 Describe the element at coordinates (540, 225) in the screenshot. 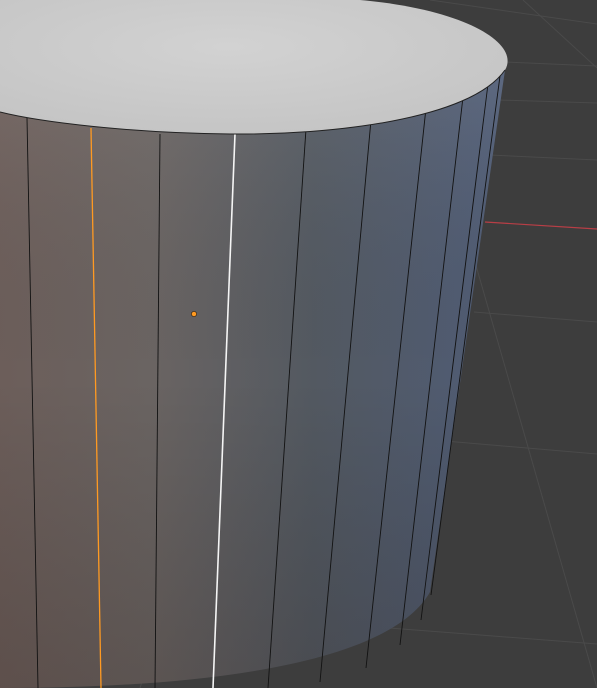

I see `x-axis-line` at that location.